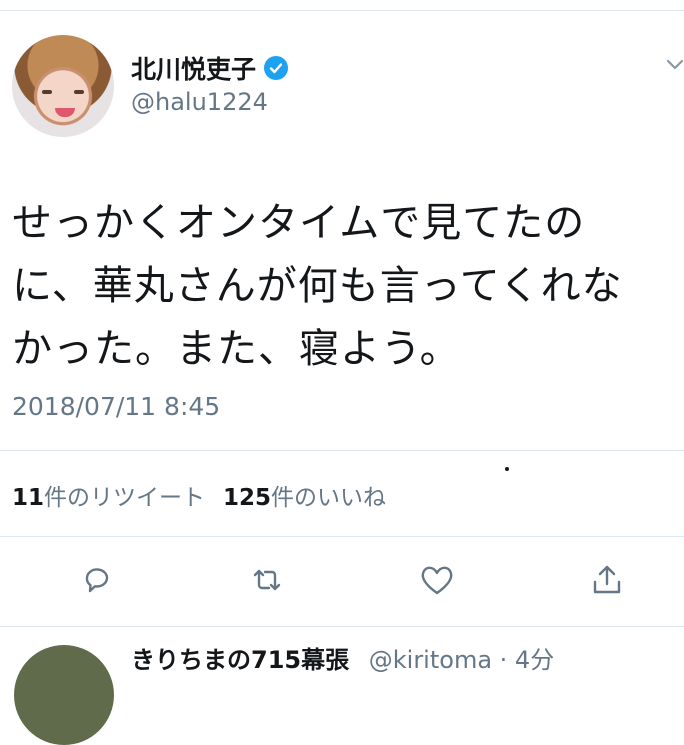 The image size is (684, 745). Describe the element at coordinates (299, 223) in the screenshot. I see `tweet-line: せっかくオンタイムで見てたの` at that location.